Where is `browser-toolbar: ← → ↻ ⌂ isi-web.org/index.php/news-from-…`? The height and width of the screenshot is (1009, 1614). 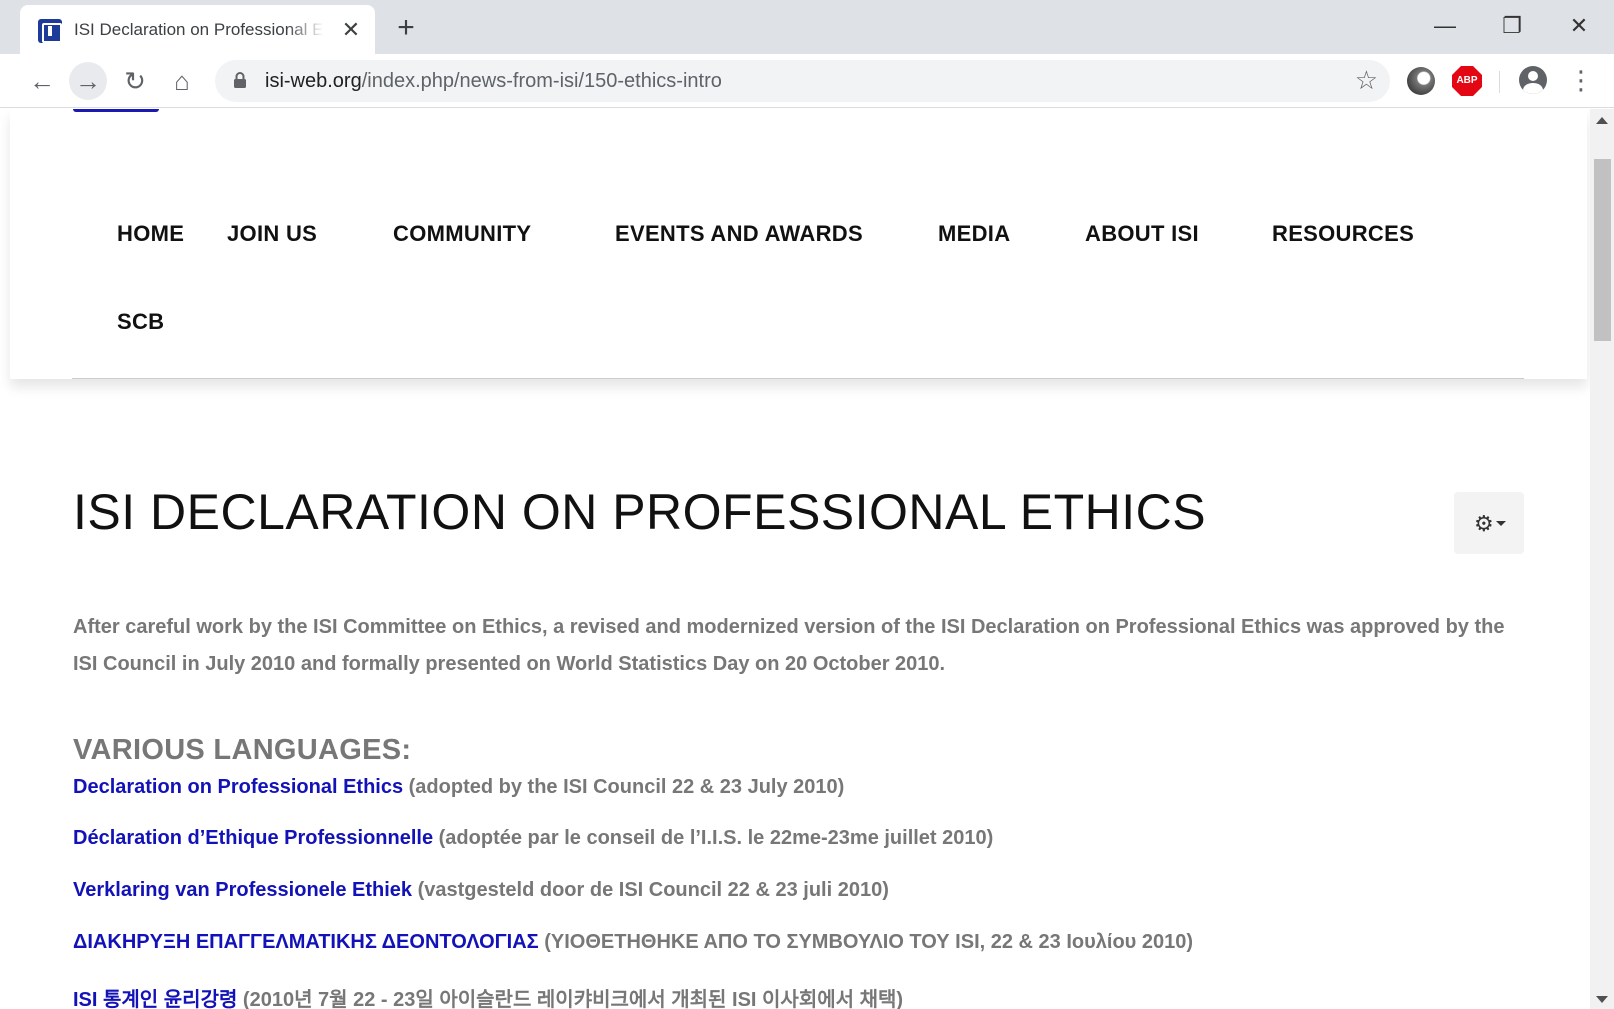 browser-toolbar: ← → ↻ ⌂ isi-web.org/index.php/news-from-… is located at coordinates (807, 81).